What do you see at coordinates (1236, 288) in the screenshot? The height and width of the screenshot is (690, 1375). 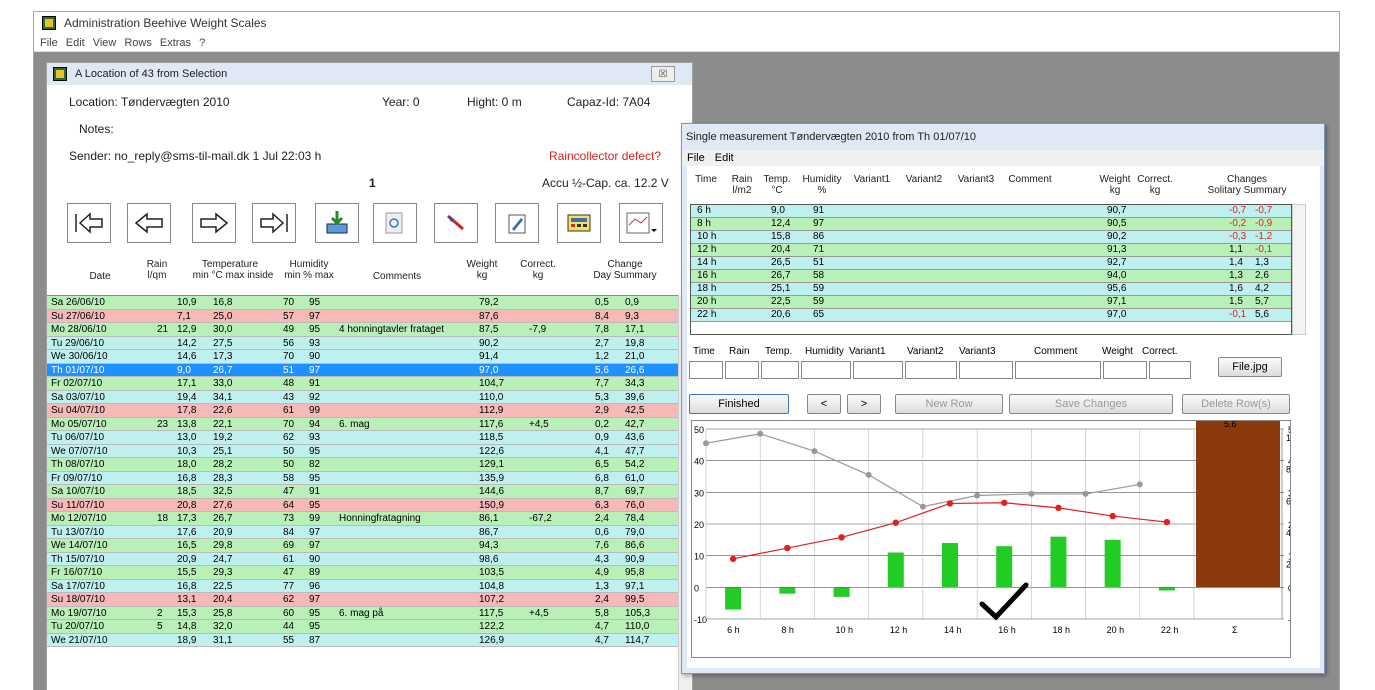 I see `mcell-solitary: 1,6` at bounding box center [1236, 288].